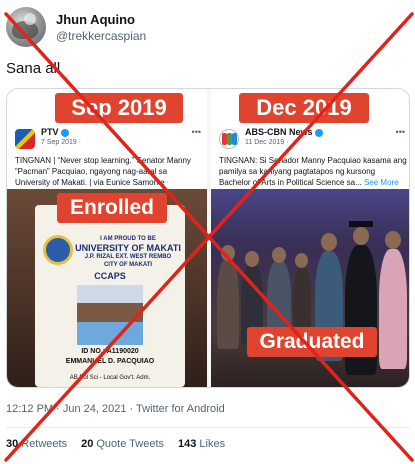 The height and width of the screenshot is (464, 415). I want to click on id-header-line: CITY OF MAKATI, so click(128, 265).